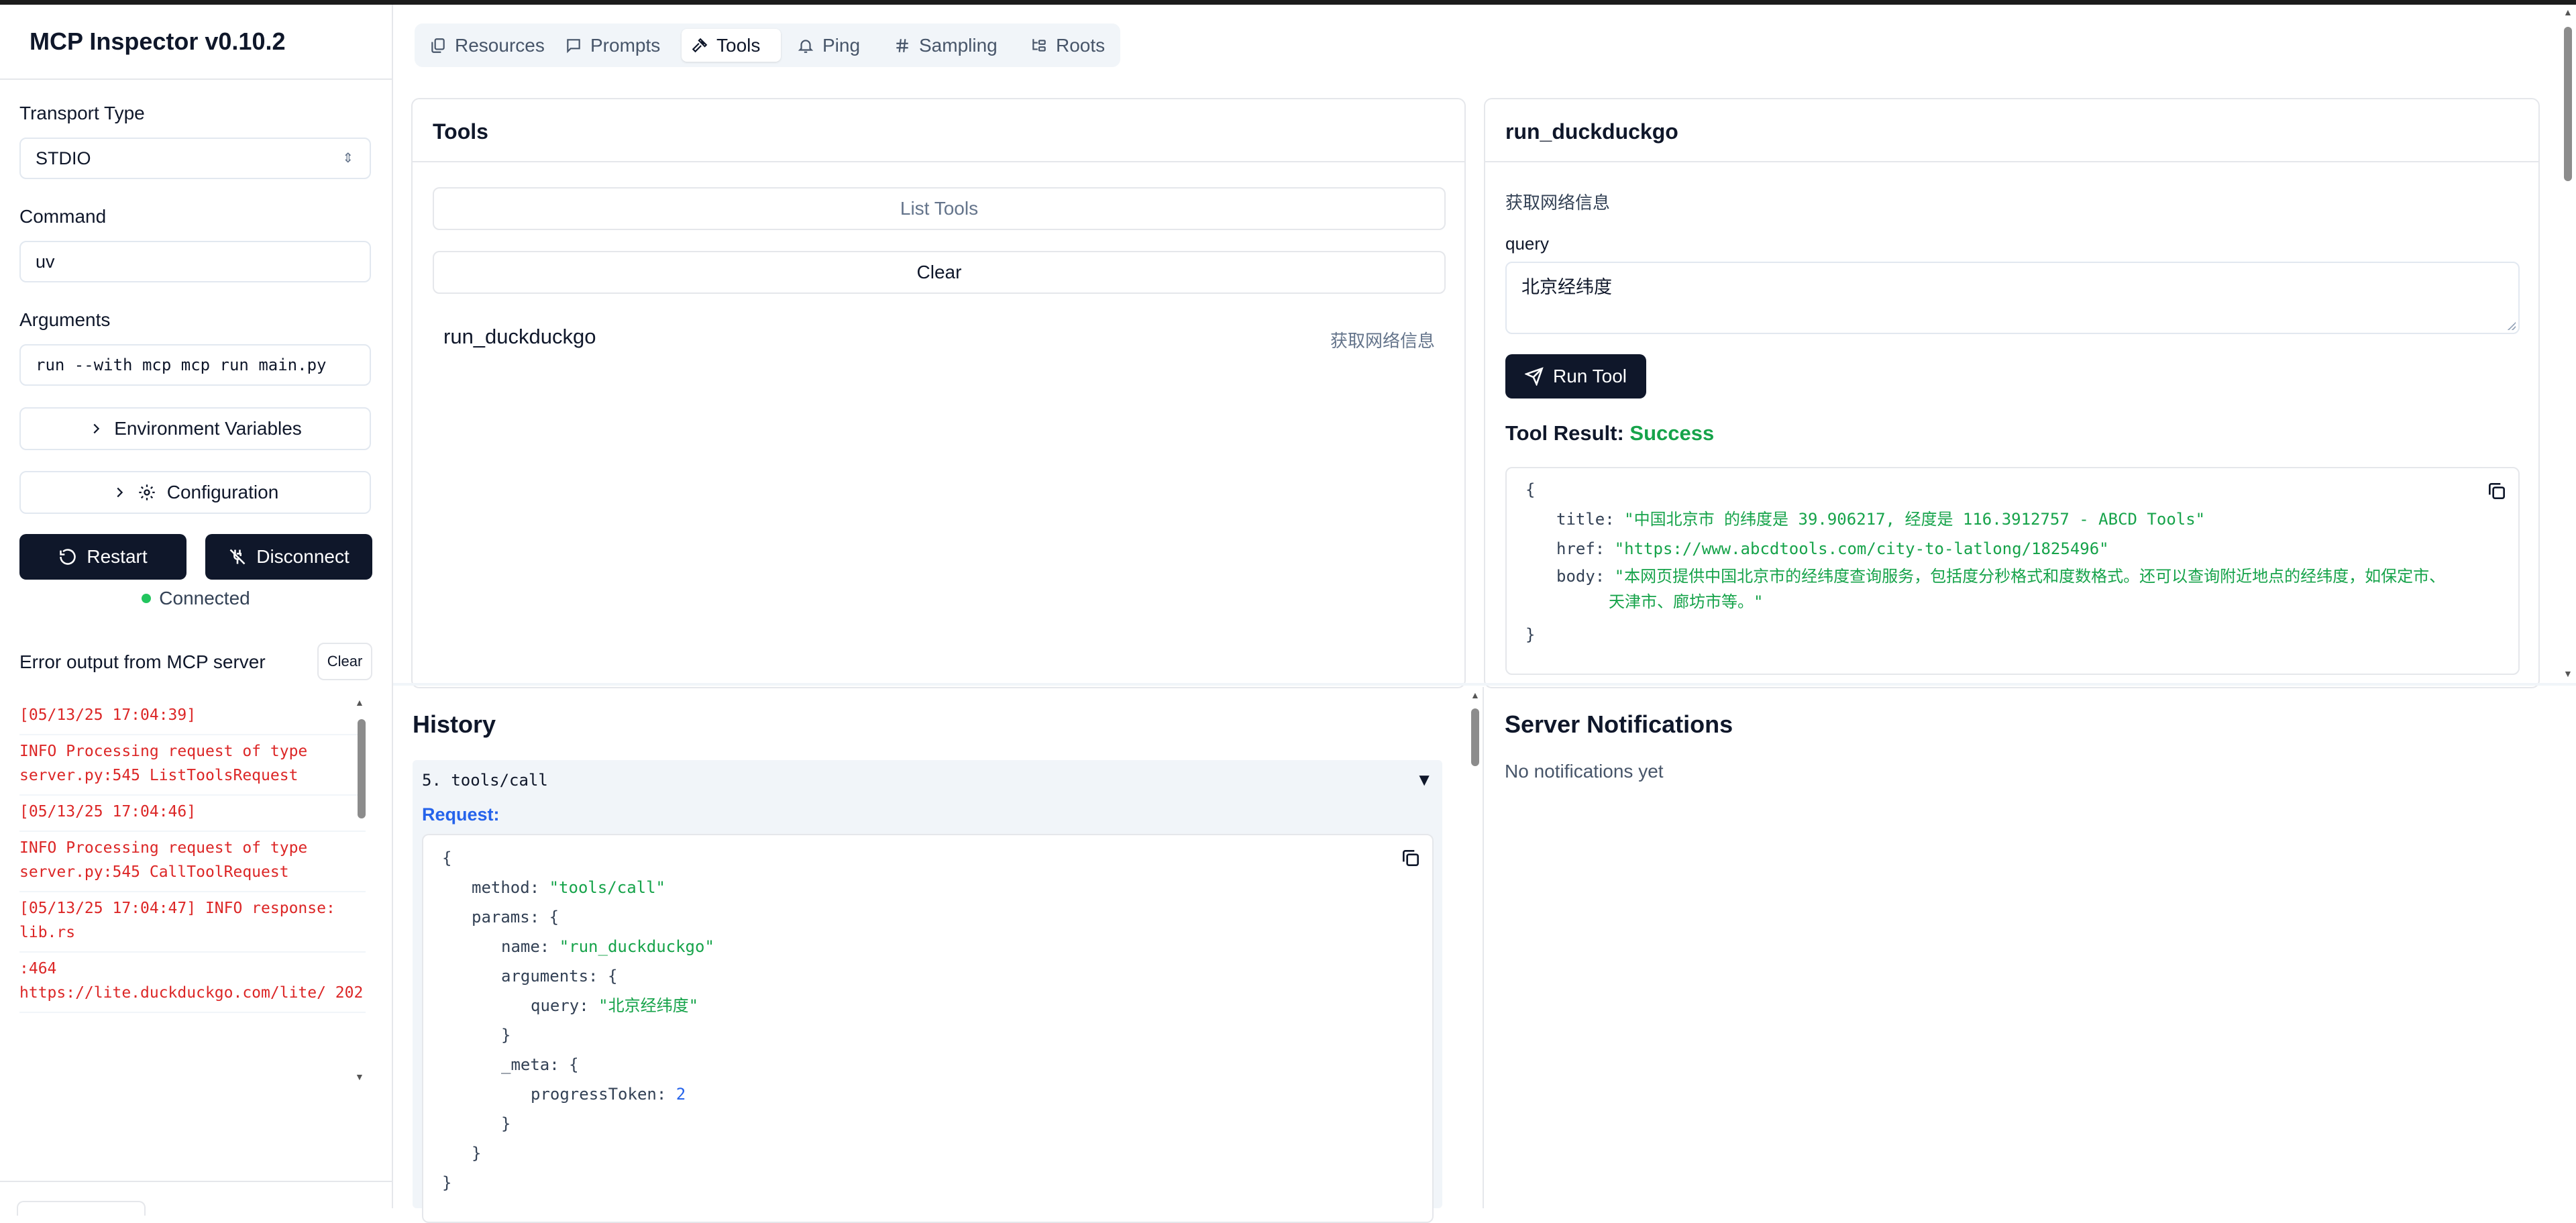  Describe the element at coordinates (573, 45) in the screenshot. I see `message-icon` at that location.